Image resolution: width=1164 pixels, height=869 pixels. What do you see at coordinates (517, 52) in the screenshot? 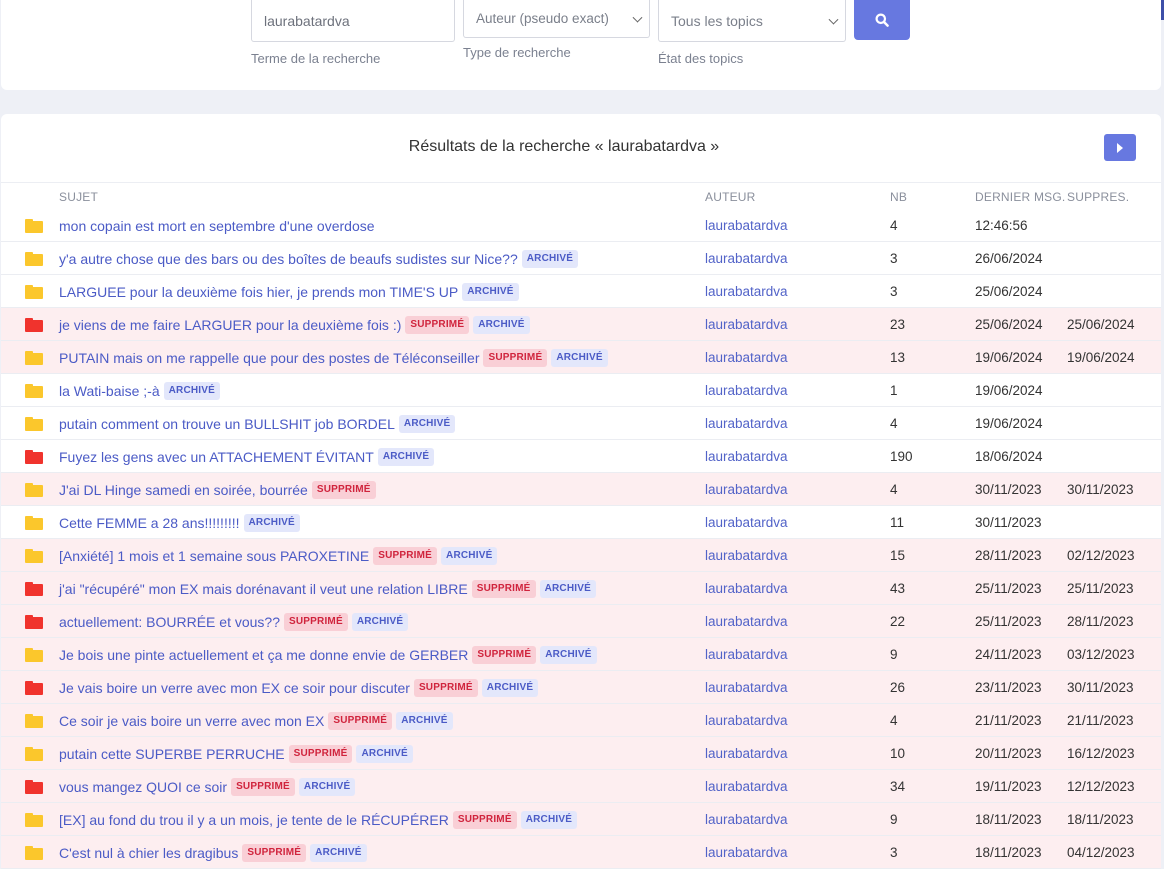
I see `search-type-help: Type de recherche` at bounding box center [517, 52].